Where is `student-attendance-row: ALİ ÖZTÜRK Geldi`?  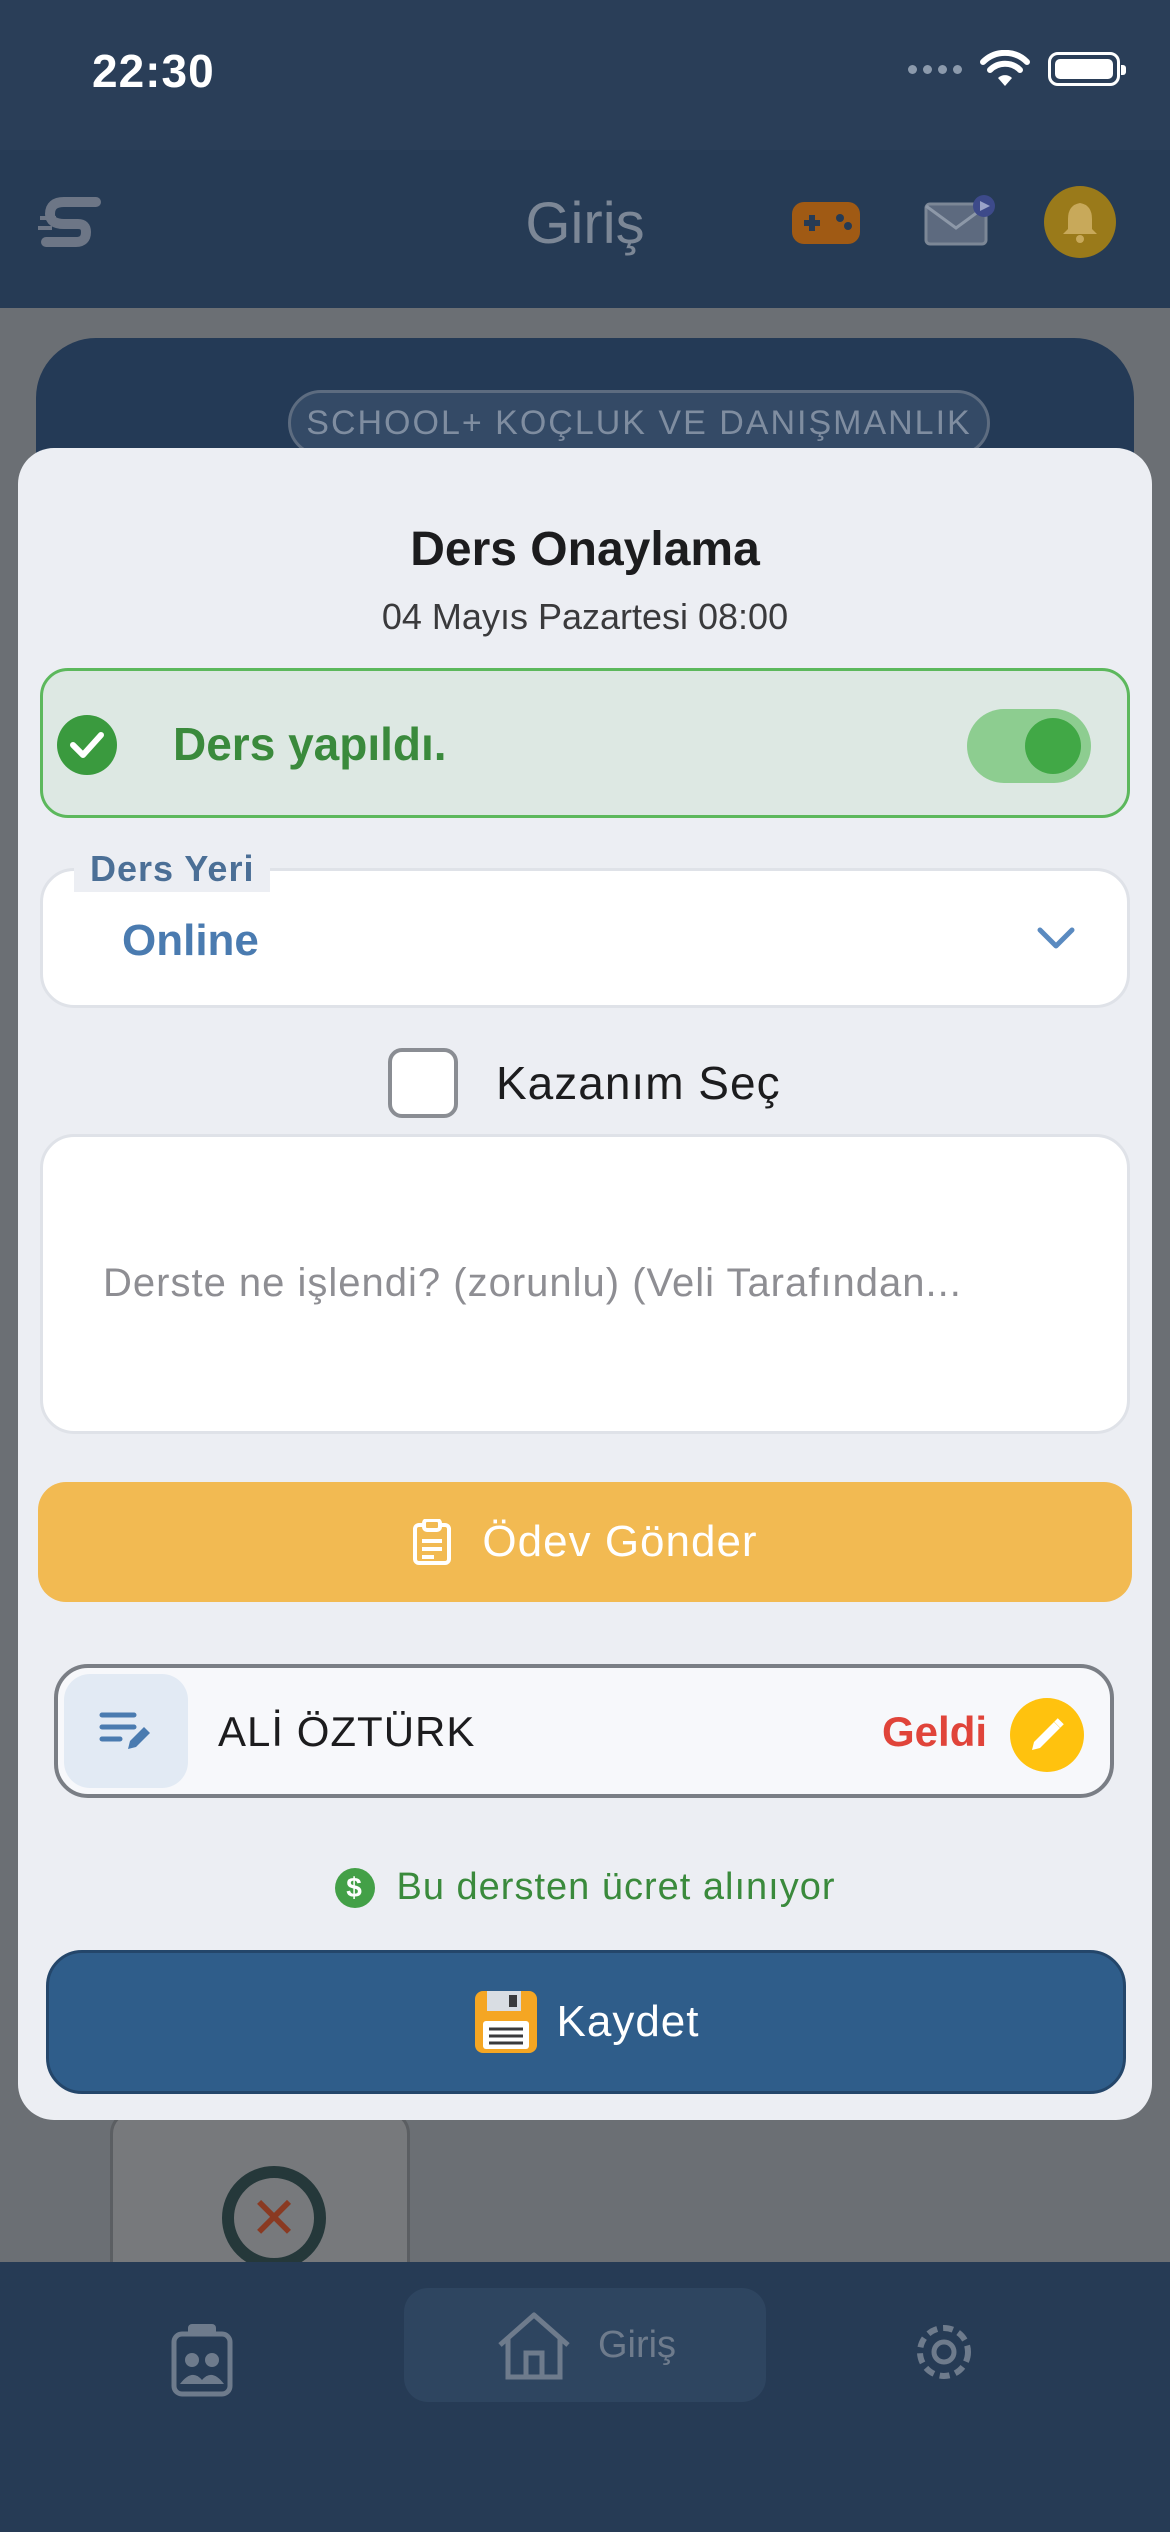 student-attendance-row: ALİ ÖZTÜRK Geldi is located at coordinates (584, 1731).